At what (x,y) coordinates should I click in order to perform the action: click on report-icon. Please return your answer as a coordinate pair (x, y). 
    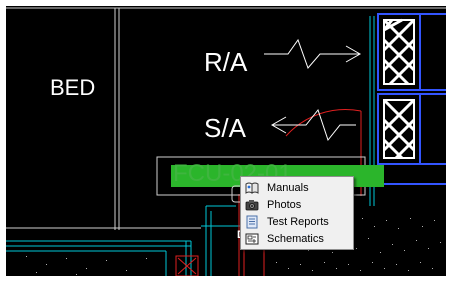
    Looking at the image, I should click on (252, 222).